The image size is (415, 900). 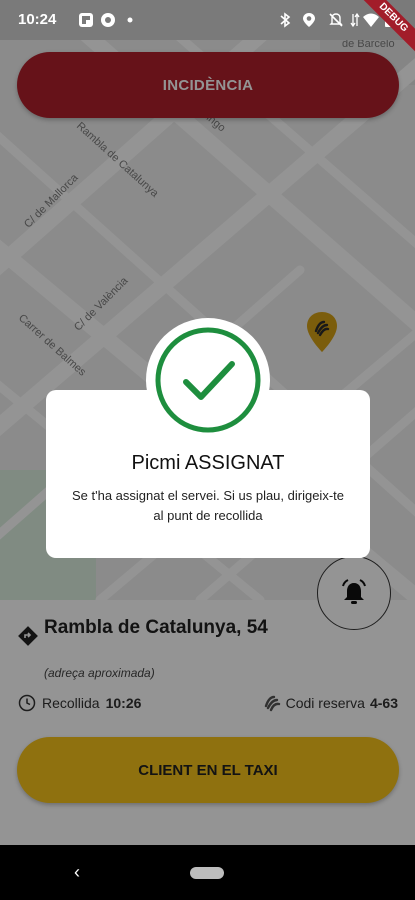 What do you see at coordinates (130, 20) in the screenshot?
I see `dot-icon` at bounding box center [130, 20].